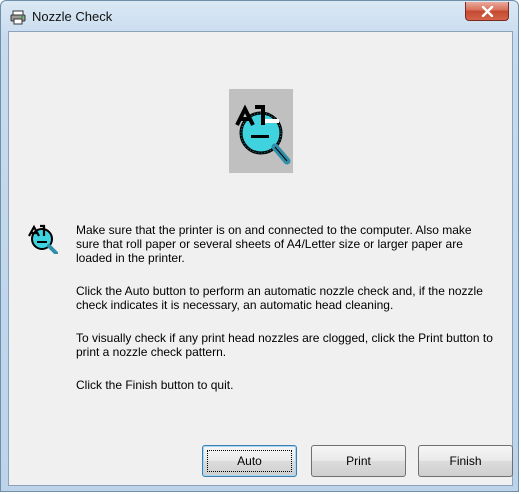 Image resolution: width=521 pixels, height=494 pixels. What do you see at coordinates (259, 16) in the screenshot?
I see `title-bar: Nozzle Check` at bounding box center [259, 16].